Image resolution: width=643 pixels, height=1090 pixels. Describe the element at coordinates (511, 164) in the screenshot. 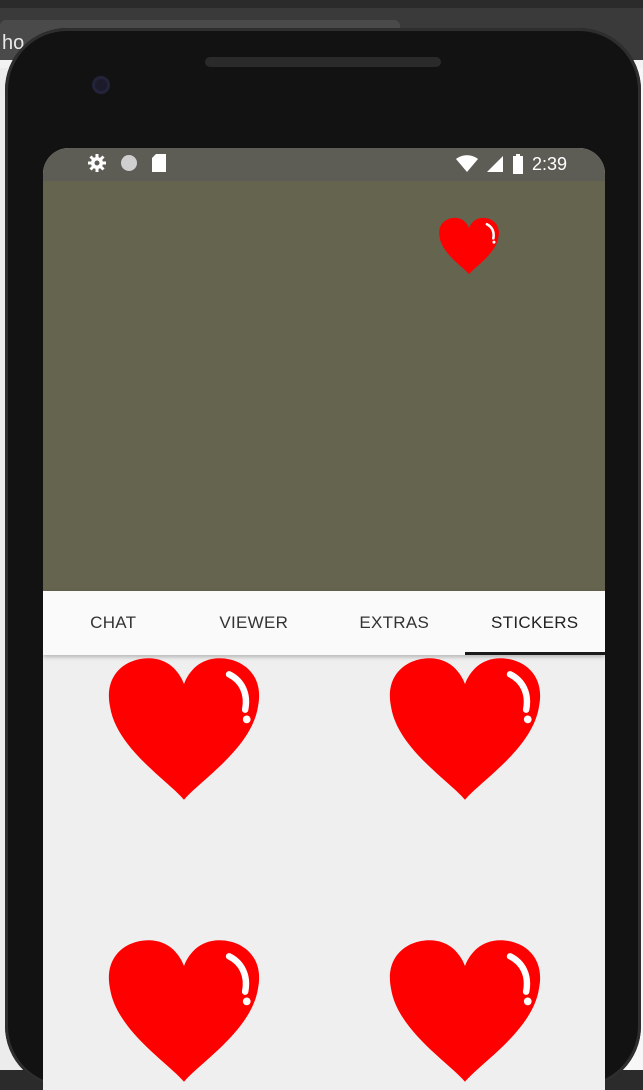

I see `status-right-icons: 2:39` at that location.